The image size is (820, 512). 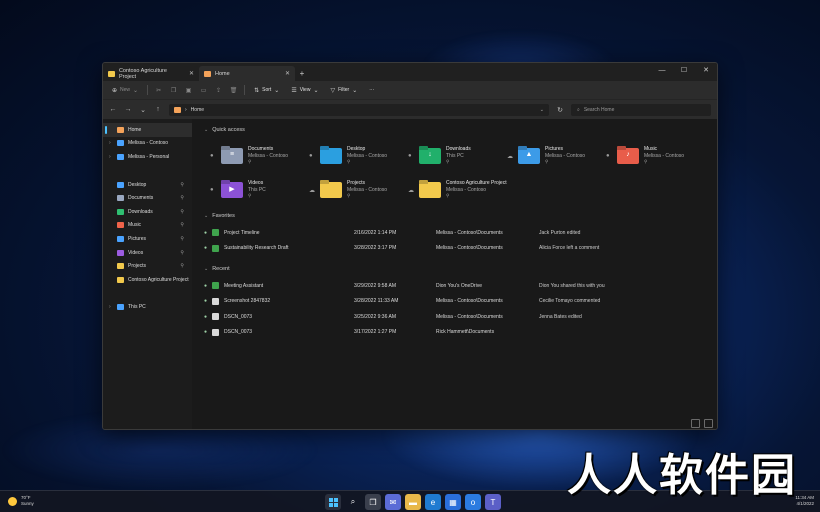 I want to click on chat-icon: ✉, so click(x=393, y=502).